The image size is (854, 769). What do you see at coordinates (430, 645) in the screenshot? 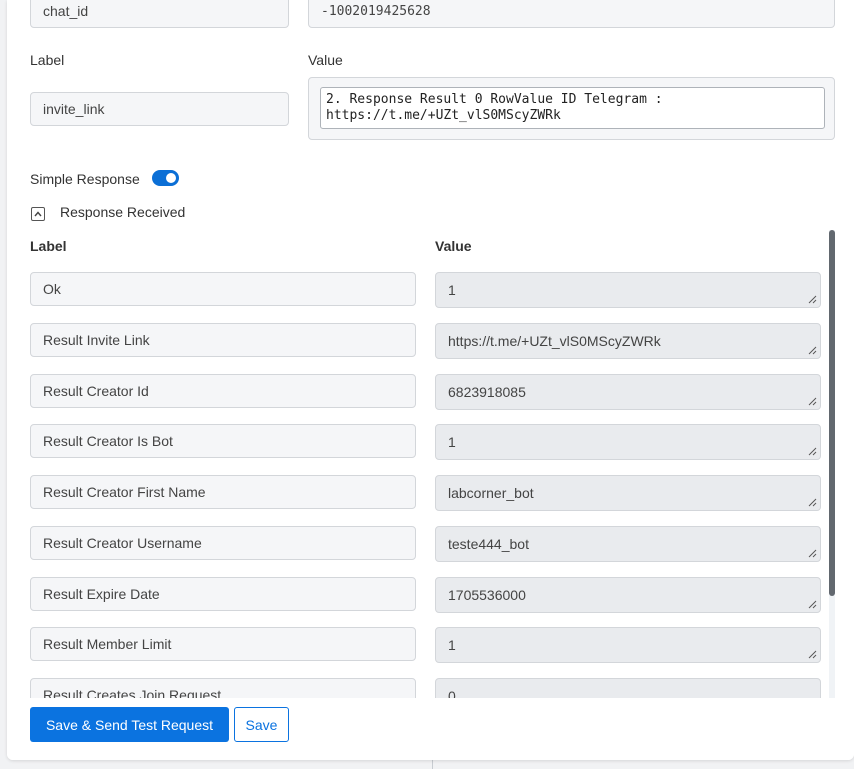
I see `table-row: Result Member Limit 1` at bounding box center [430, 645].